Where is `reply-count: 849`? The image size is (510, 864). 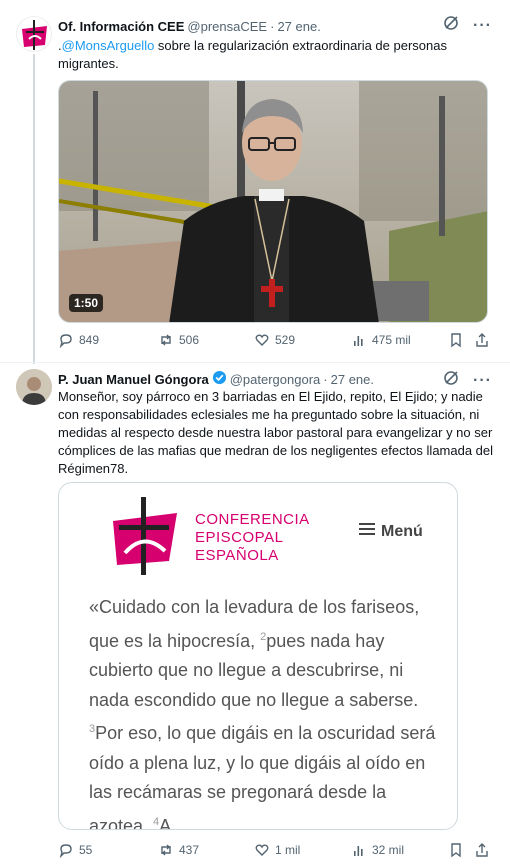
reply-count: 849 is located at coordinates (89, 340).